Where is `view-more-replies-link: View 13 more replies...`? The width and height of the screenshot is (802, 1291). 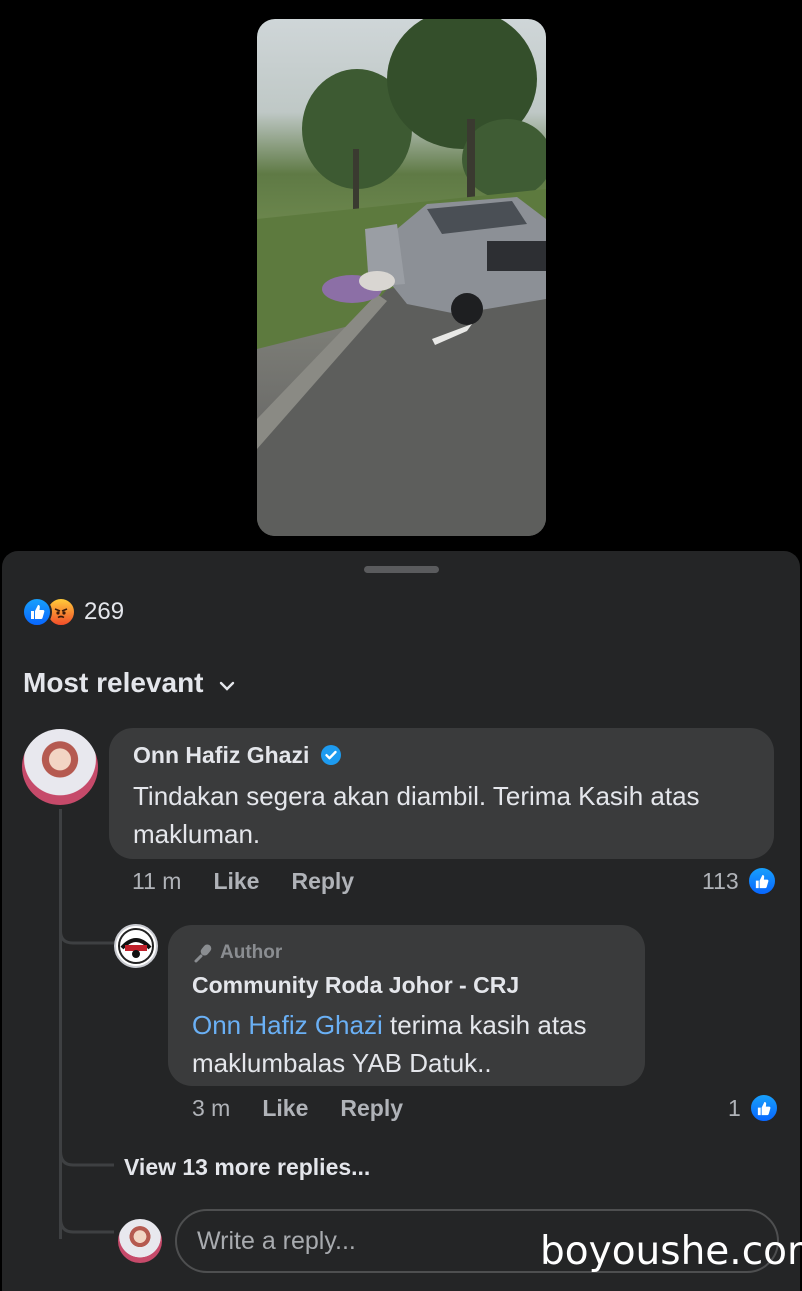 view-more-replies-link: View 13 more replies... is located at coordinates (247, 1167).